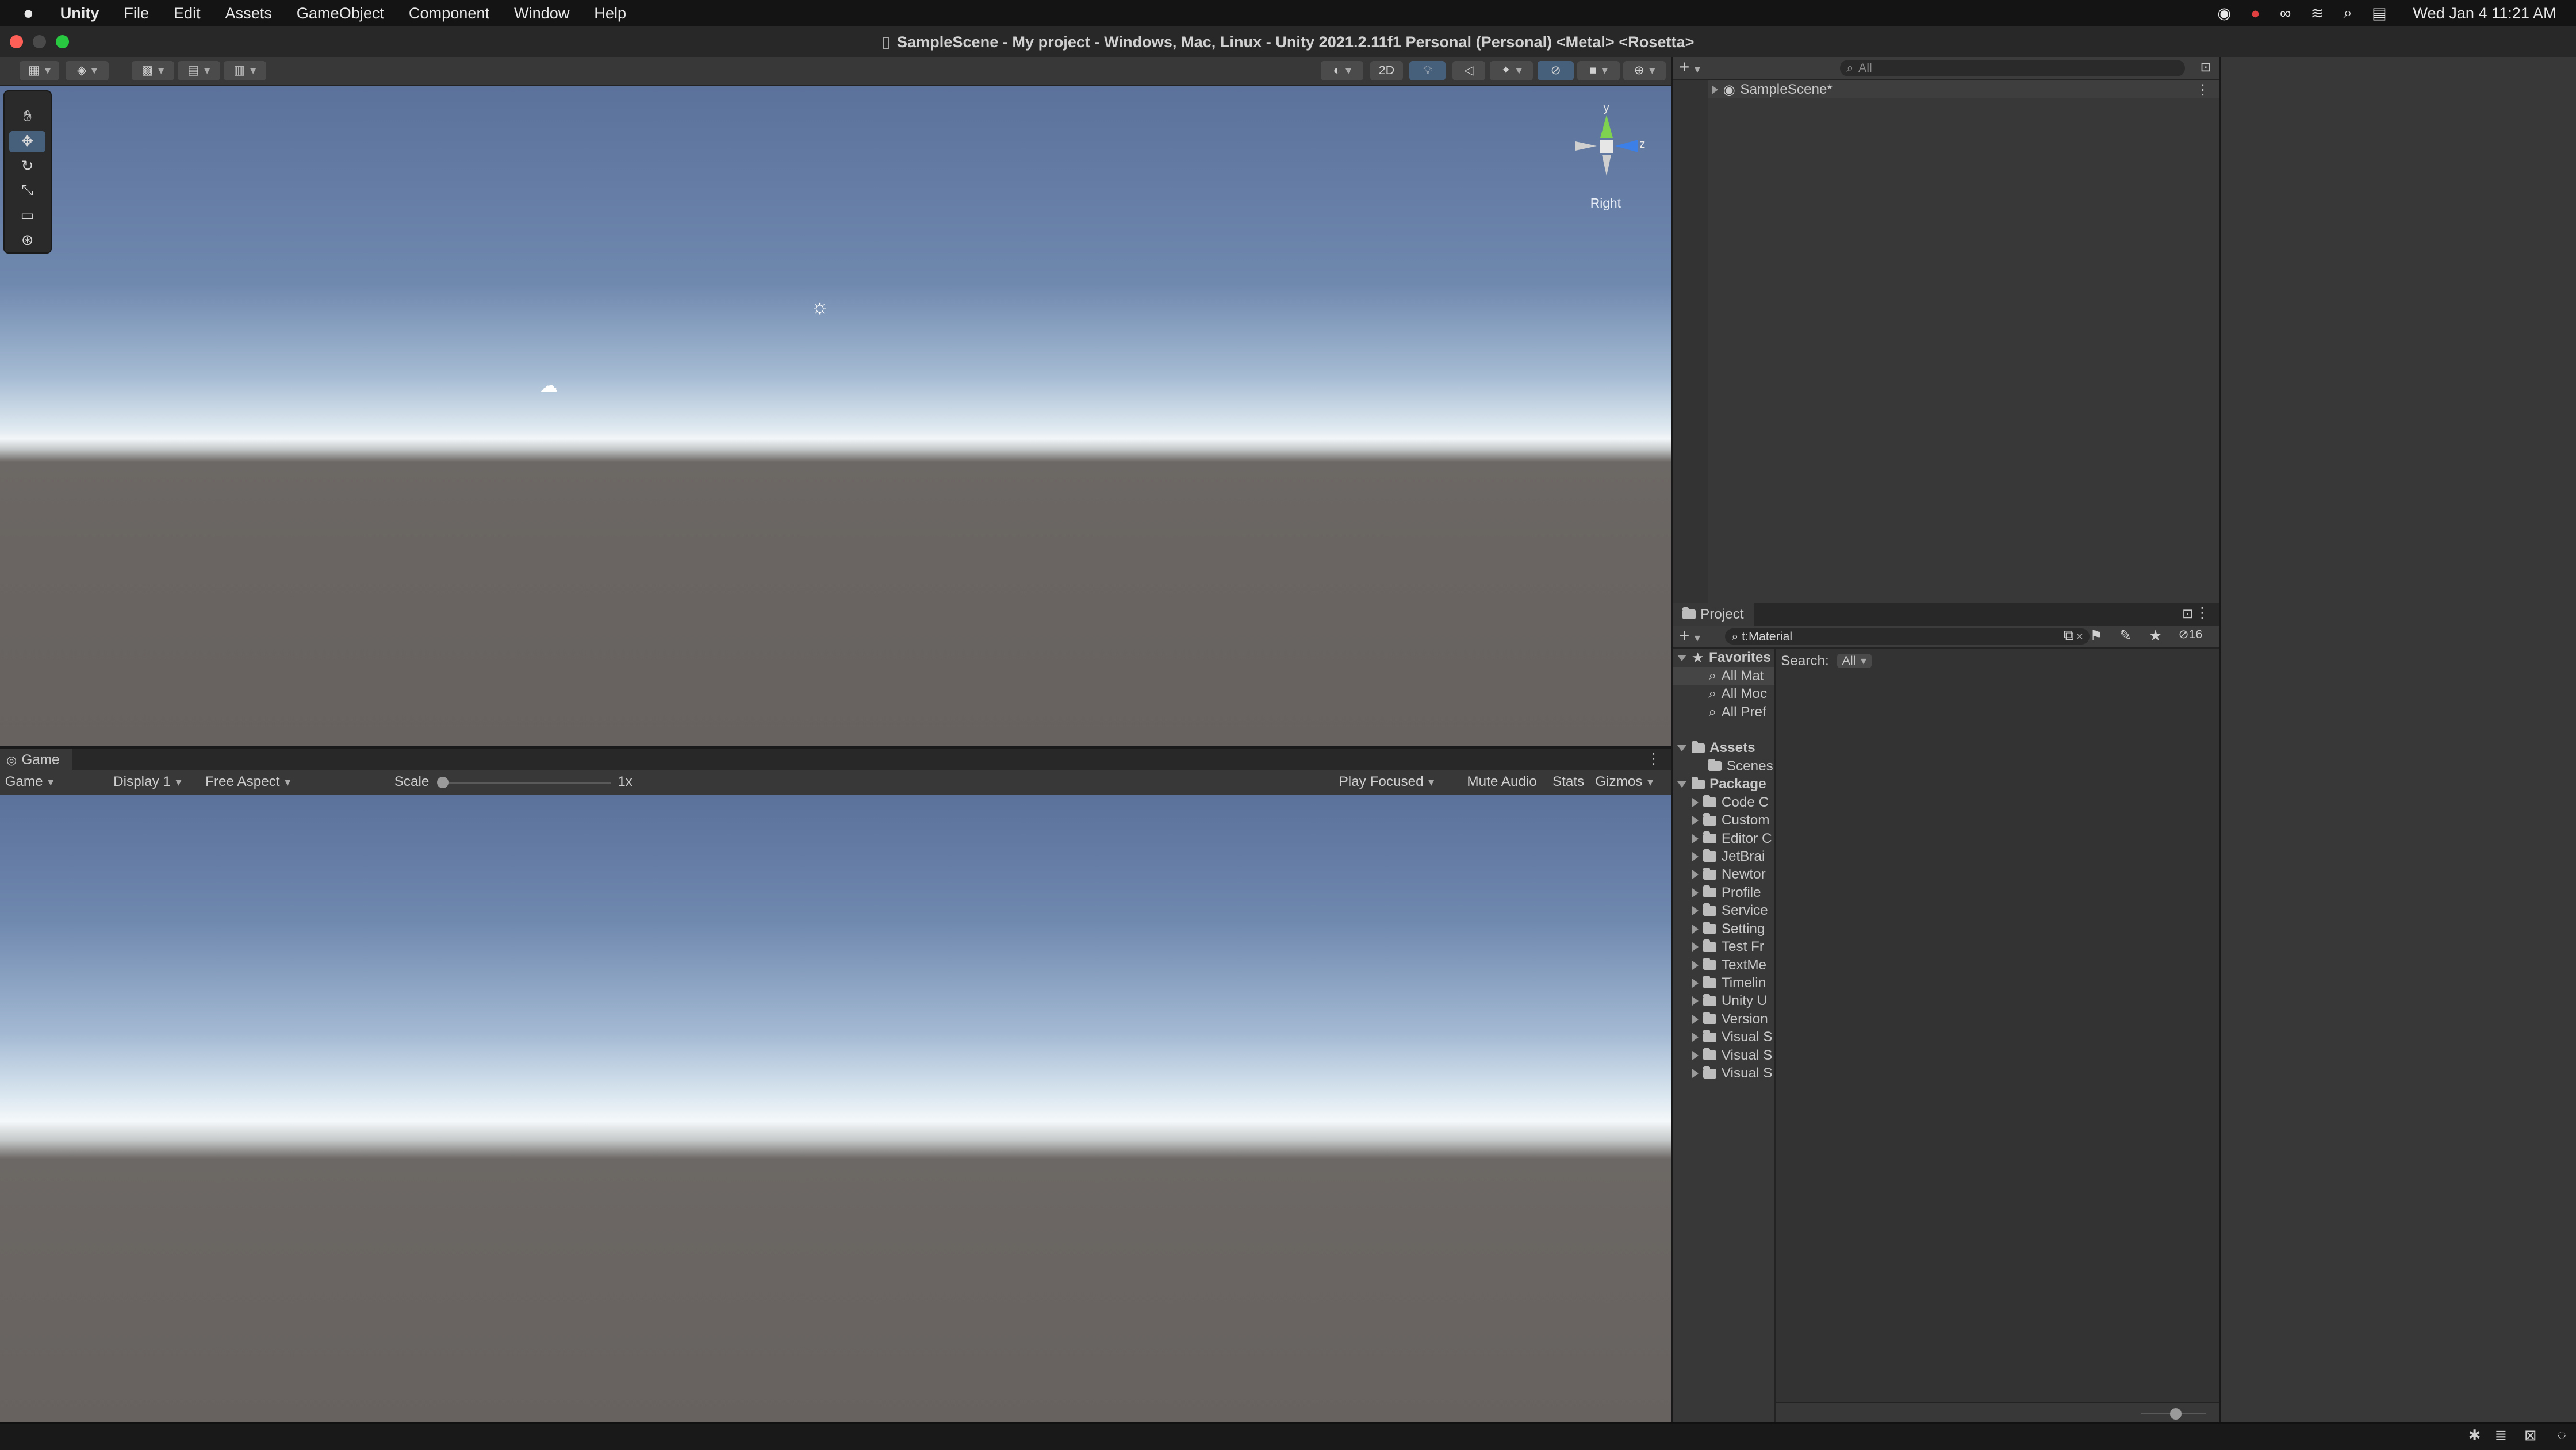 The image size is (2576, 1450). Describe the element at coordinates (16, 42) in the screenshot. I see `close-button` at that location.